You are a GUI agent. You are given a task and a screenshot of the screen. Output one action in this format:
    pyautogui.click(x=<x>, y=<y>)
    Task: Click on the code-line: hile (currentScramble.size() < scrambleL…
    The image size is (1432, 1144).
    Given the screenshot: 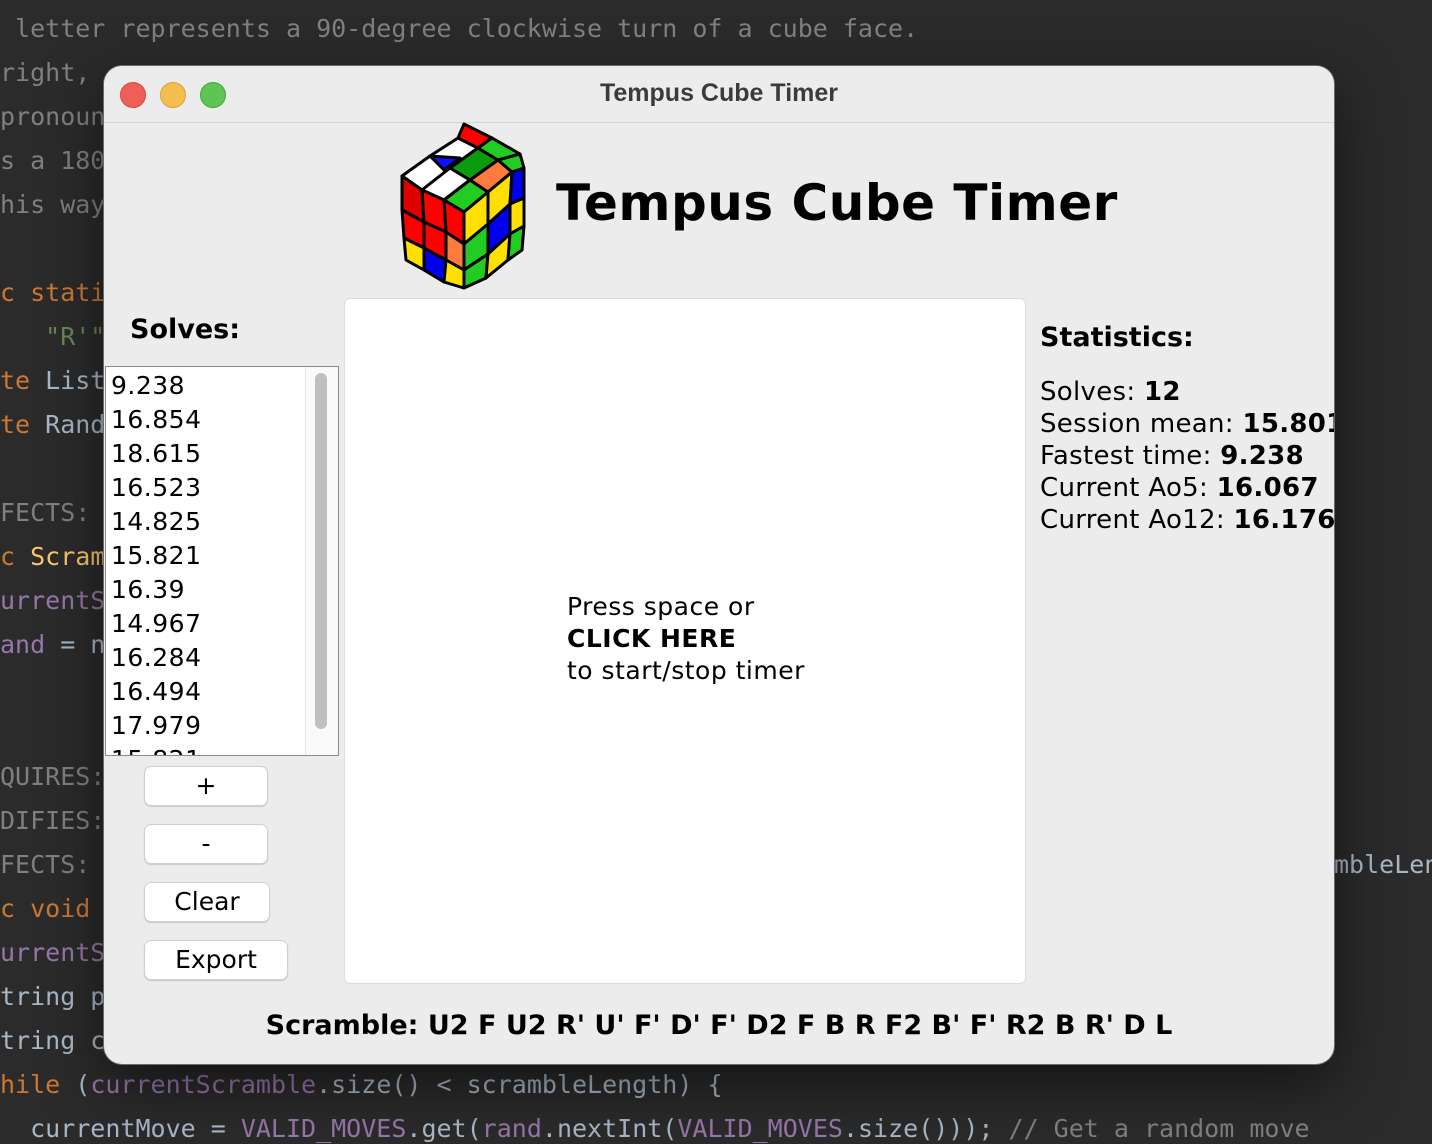 What is the action you would take?
    pyautogui.click(x=361, y=1084)
    